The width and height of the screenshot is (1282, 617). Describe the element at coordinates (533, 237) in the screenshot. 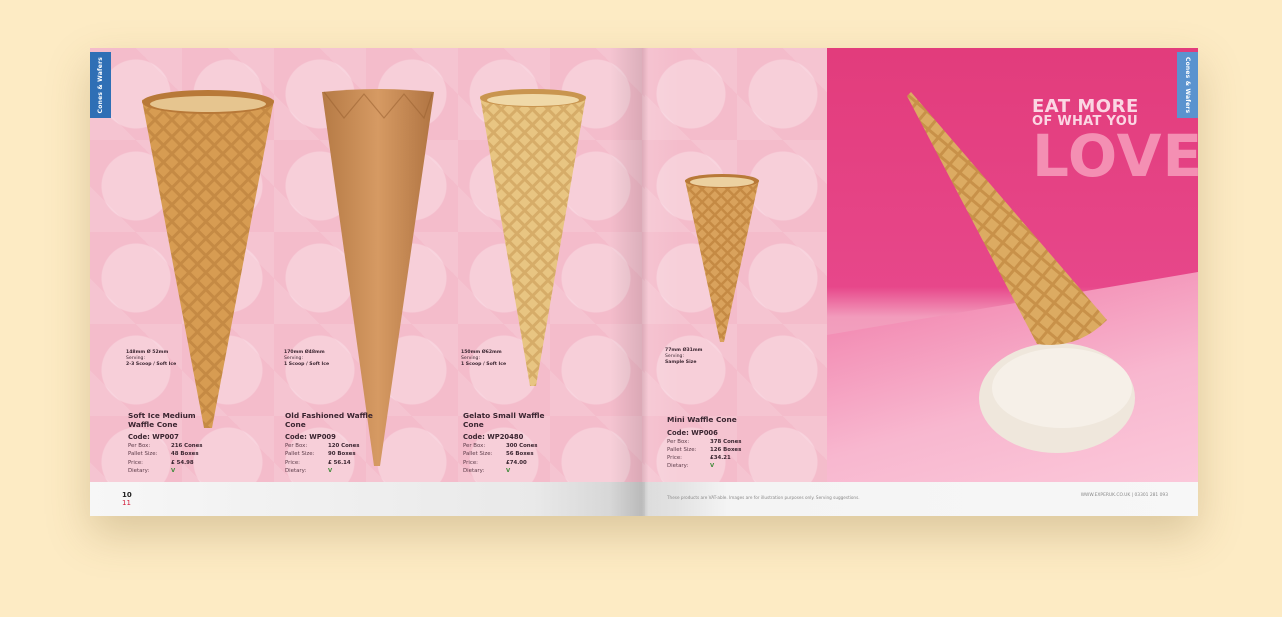

I see `gelato-small-cone-image` at that location.